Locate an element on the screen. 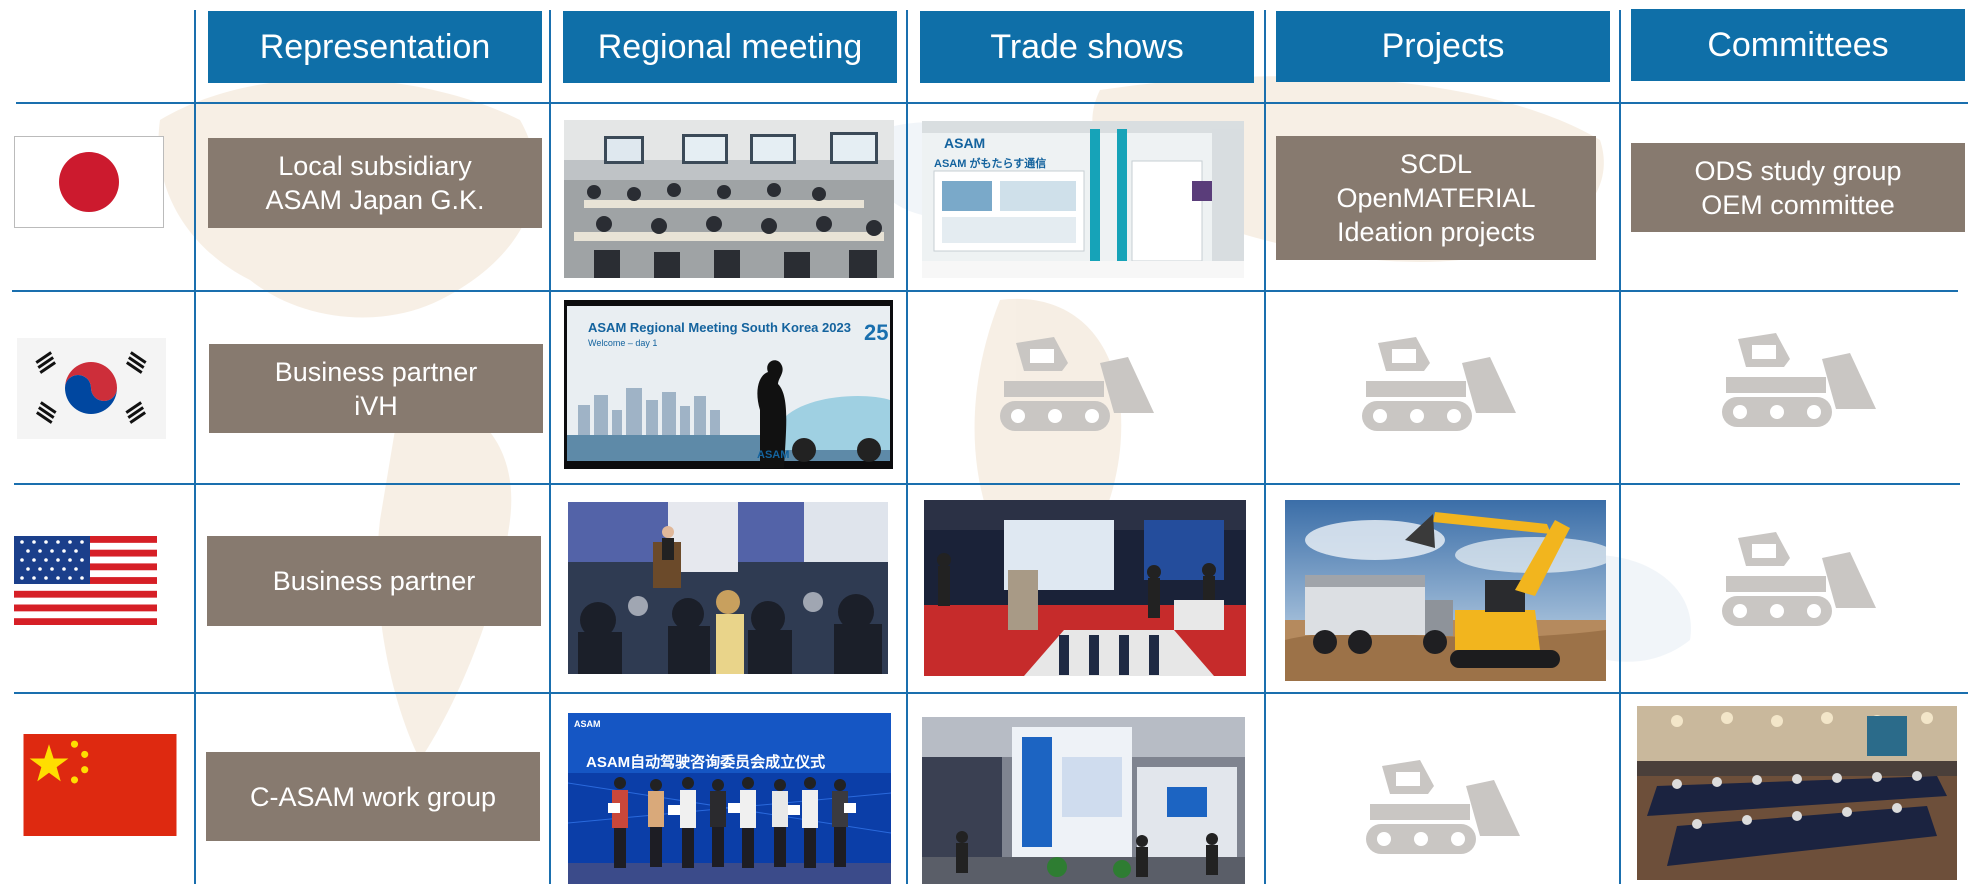 The height and width of the screenshot is (884, 1968). representation-box: C-ASAM work group is located at coordinates (373, 796).